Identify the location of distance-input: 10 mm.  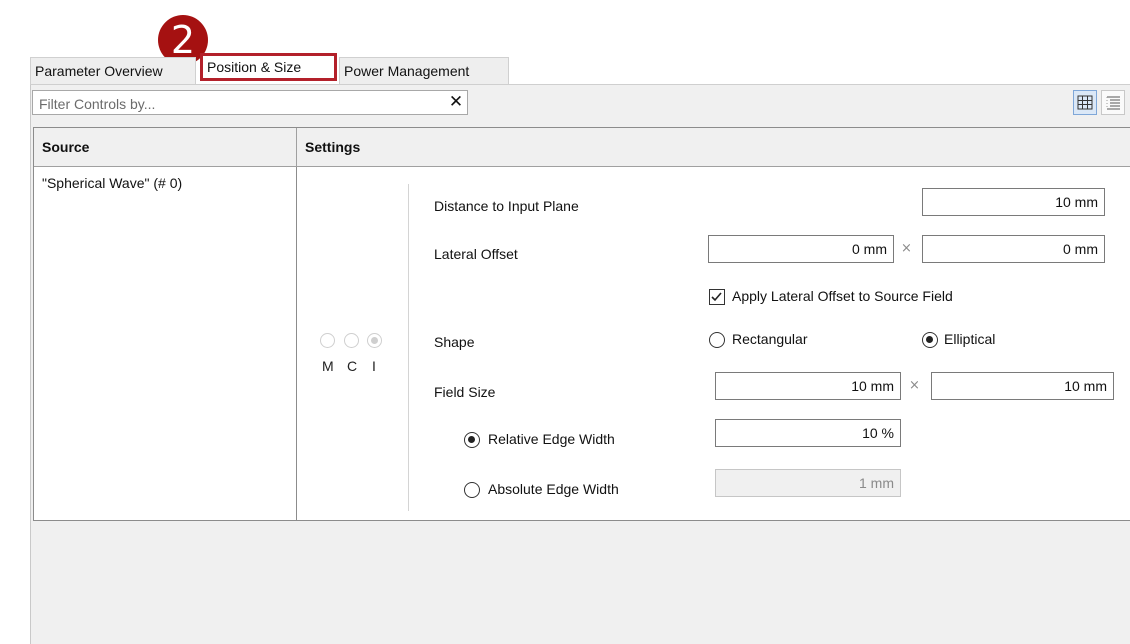
(1013, 202).